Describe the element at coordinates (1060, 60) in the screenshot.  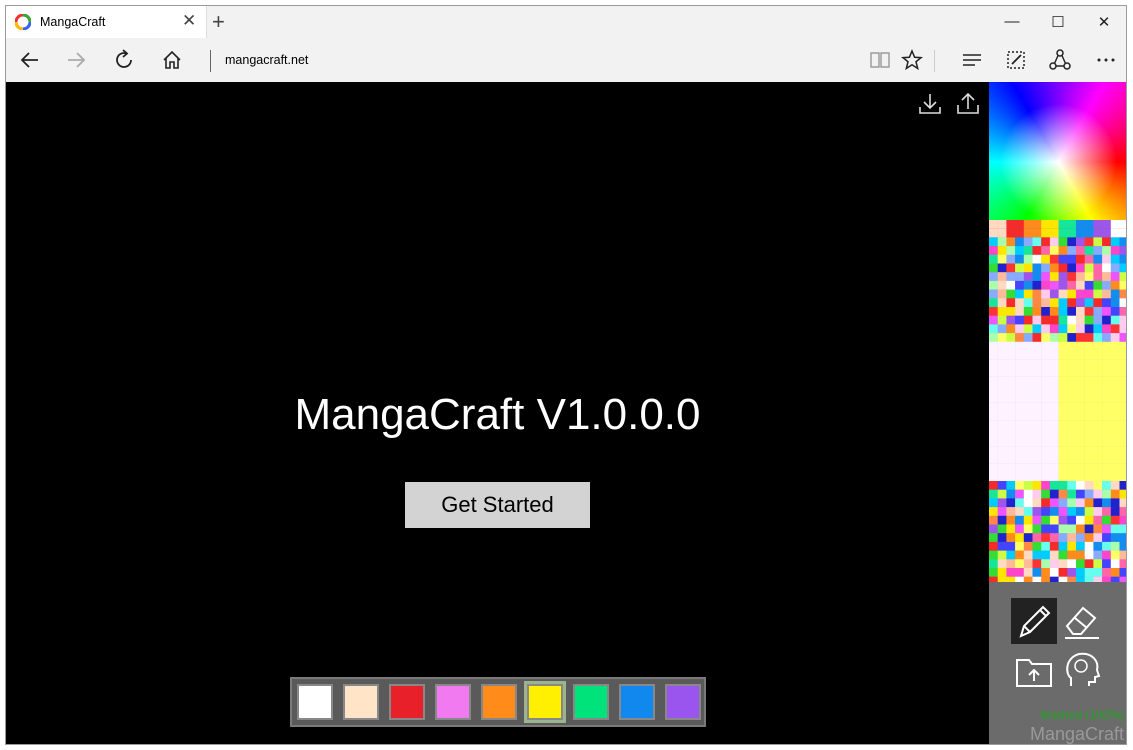
I see `share-icon` at that location.